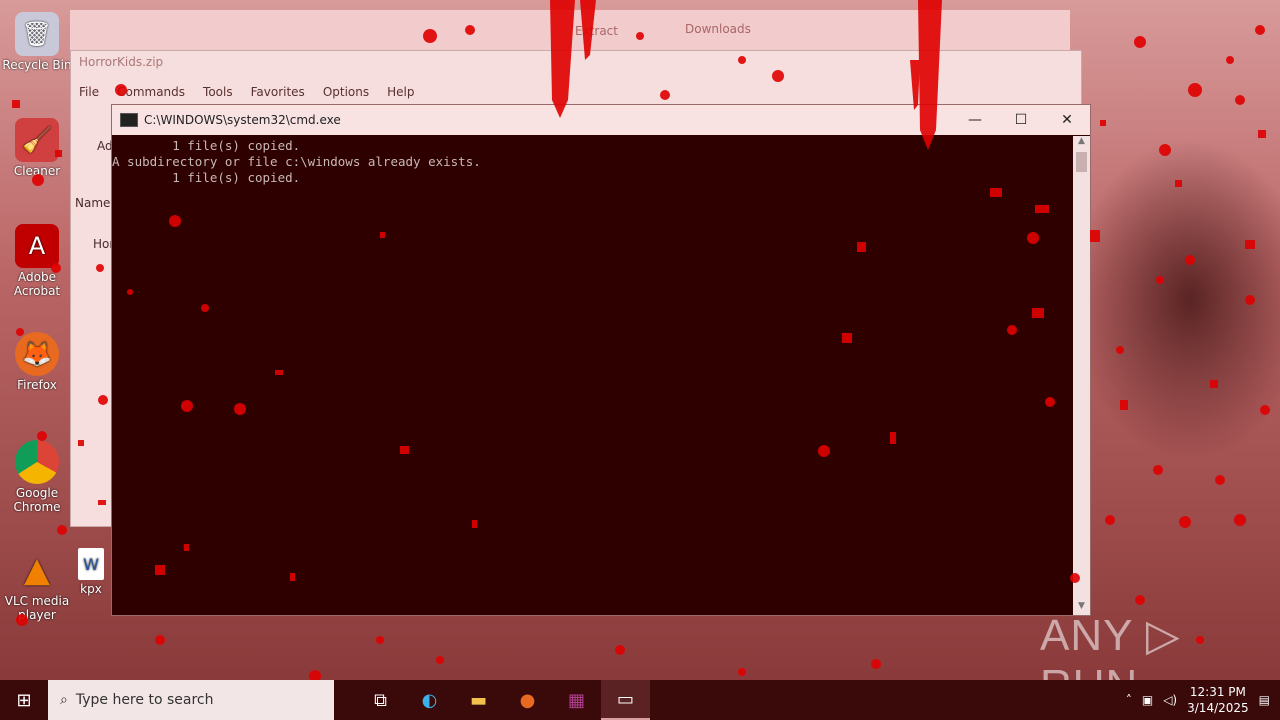 This screenshot has height=720, width=1280. Describe the element at coordinates (37, 385) in the screenshot. I see `desktop-icon-label: Firefox` at that location.